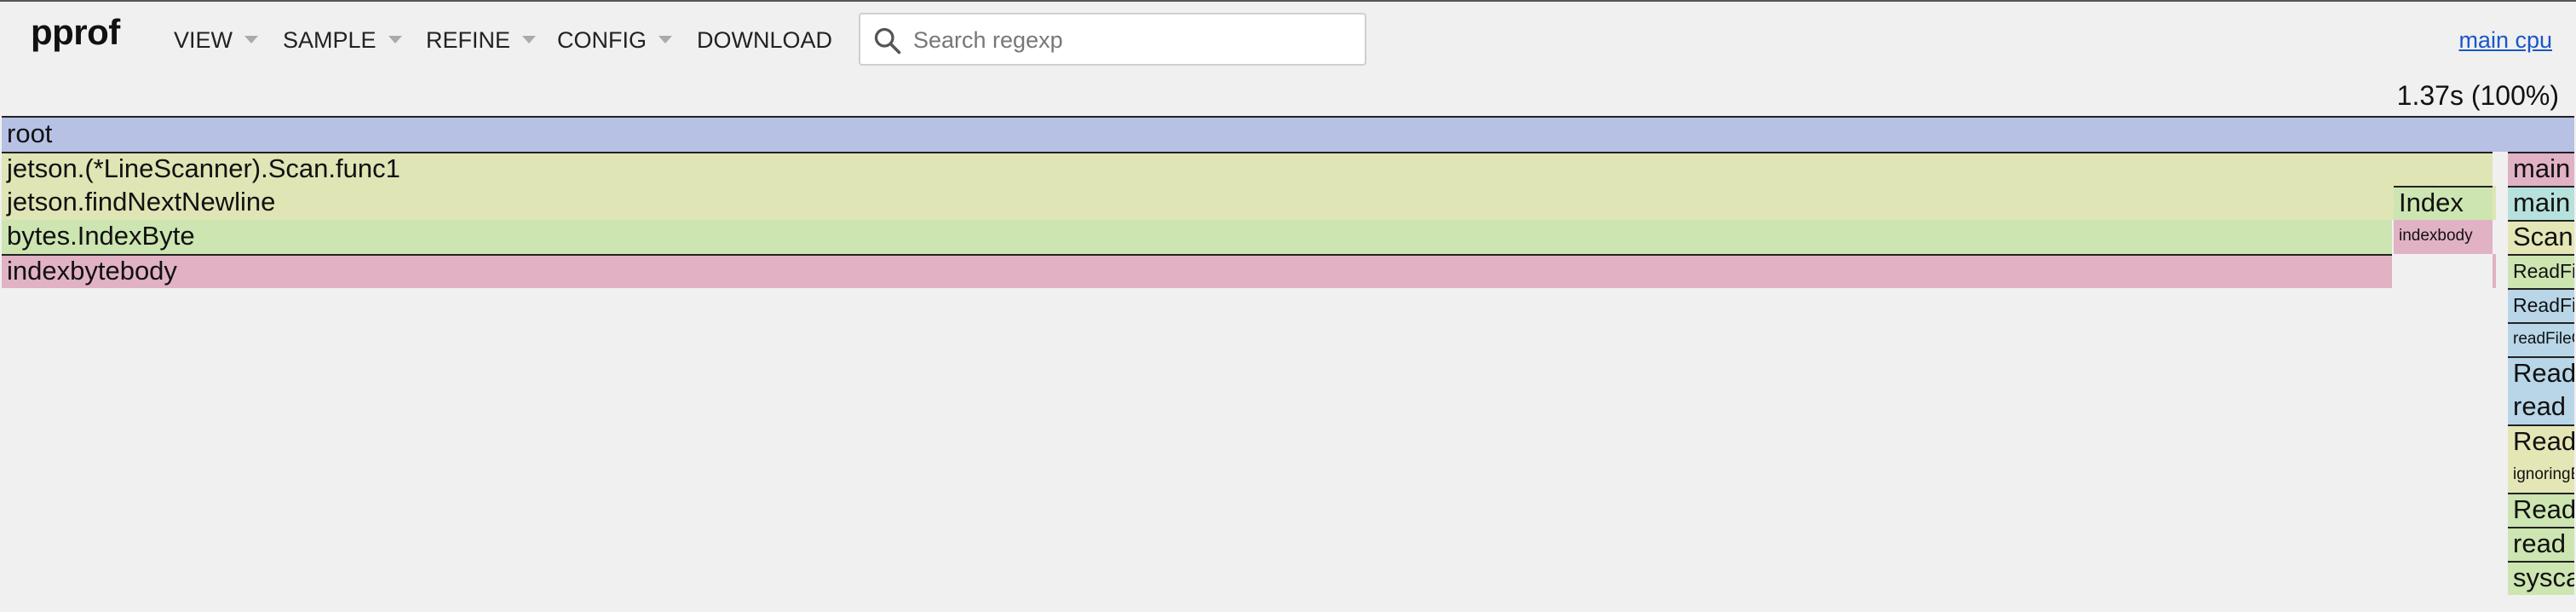  Describe the element at coordinates (602, 40) in the screenshot. I see `menu-config-label: CONFIG` at that location.